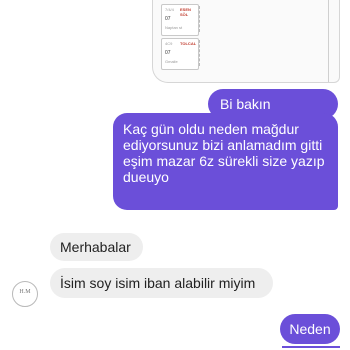  What do you see at coordinates (146, 177) in the screenshot?
I see `message-line: dueuyo` at bounding box center [146, 177].